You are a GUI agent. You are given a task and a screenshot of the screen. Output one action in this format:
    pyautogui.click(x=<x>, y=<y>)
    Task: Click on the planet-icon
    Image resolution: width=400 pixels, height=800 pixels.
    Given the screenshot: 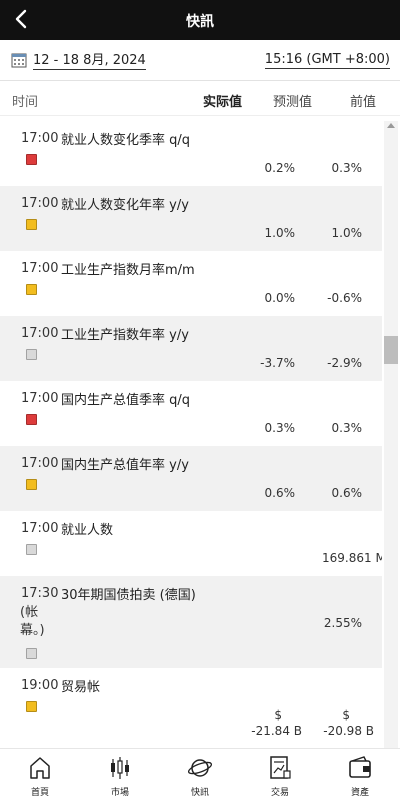 What is the action you would take?
    pyautogui.click(x=200, y=768)
    